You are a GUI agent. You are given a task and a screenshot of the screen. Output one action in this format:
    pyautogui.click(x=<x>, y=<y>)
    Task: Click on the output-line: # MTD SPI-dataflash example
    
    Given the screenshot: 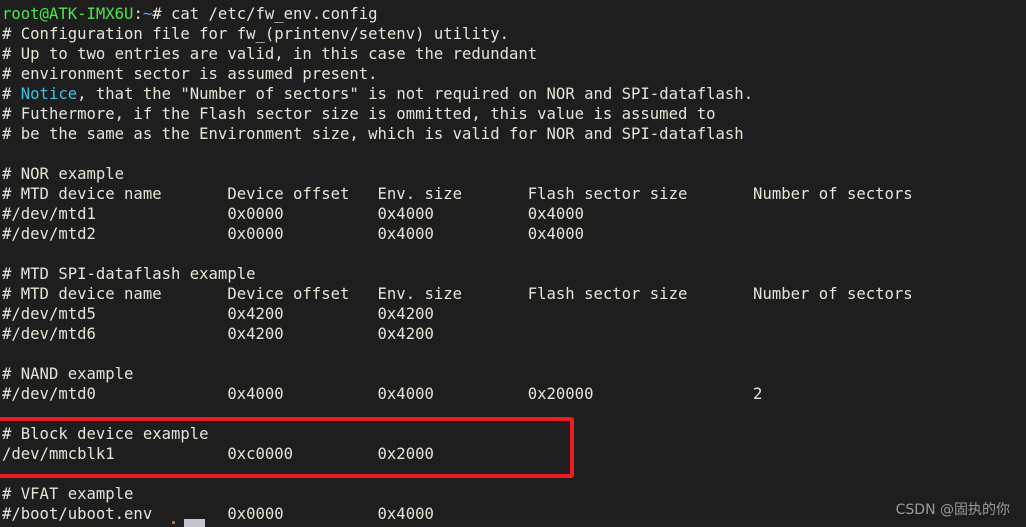 What is the action you would take?
    pyautogui.click(x=514, y=274)
    